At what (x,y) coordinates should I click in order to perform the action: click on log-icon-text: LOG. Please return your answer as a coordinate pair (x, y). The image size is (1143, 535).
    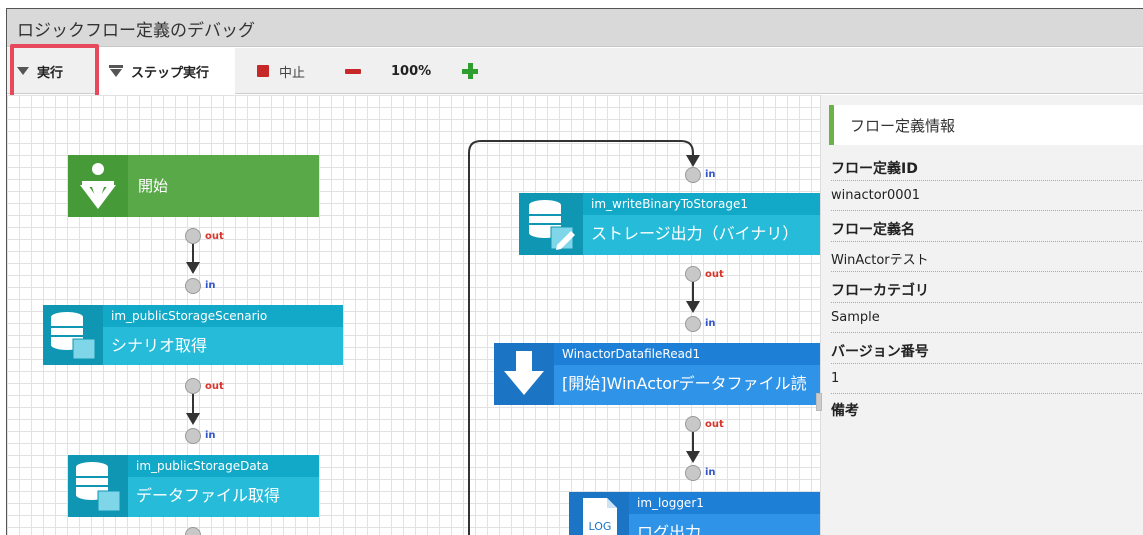
    Looking at the image, I should click on (600, 526).